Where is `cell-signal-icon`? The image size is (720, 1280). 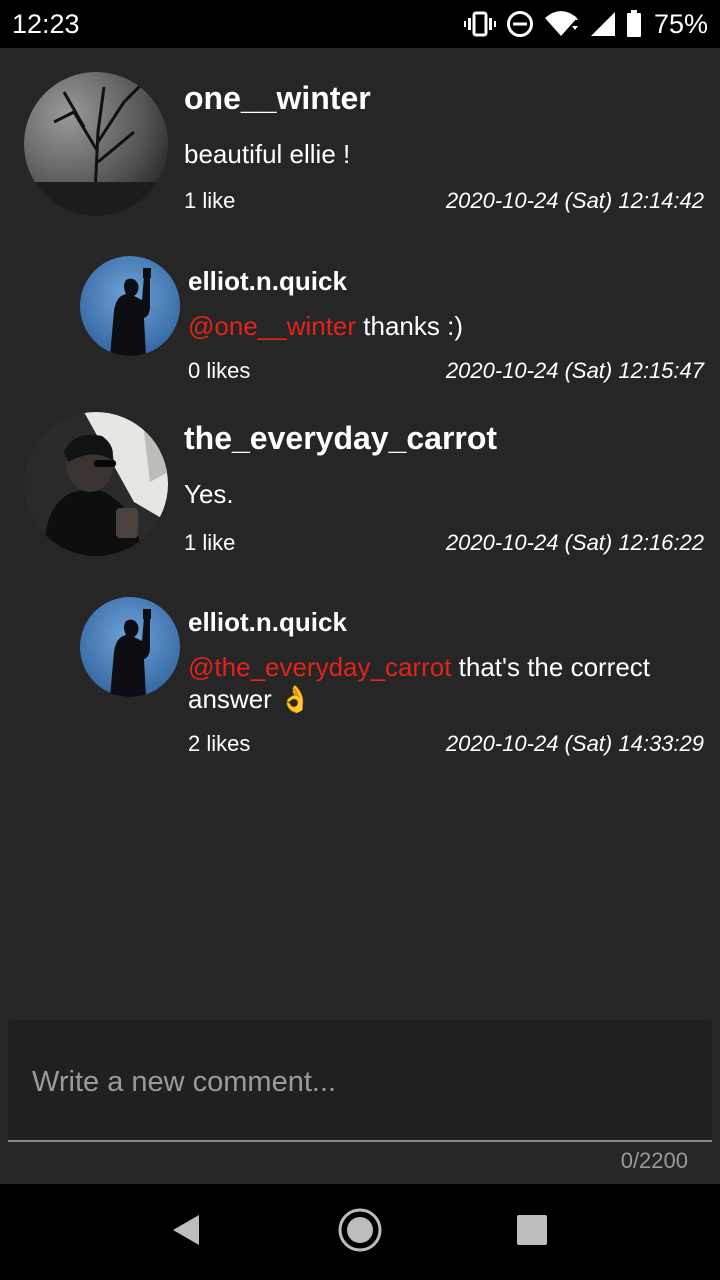 cell-signal-icon is located at coordinates (603, 24).